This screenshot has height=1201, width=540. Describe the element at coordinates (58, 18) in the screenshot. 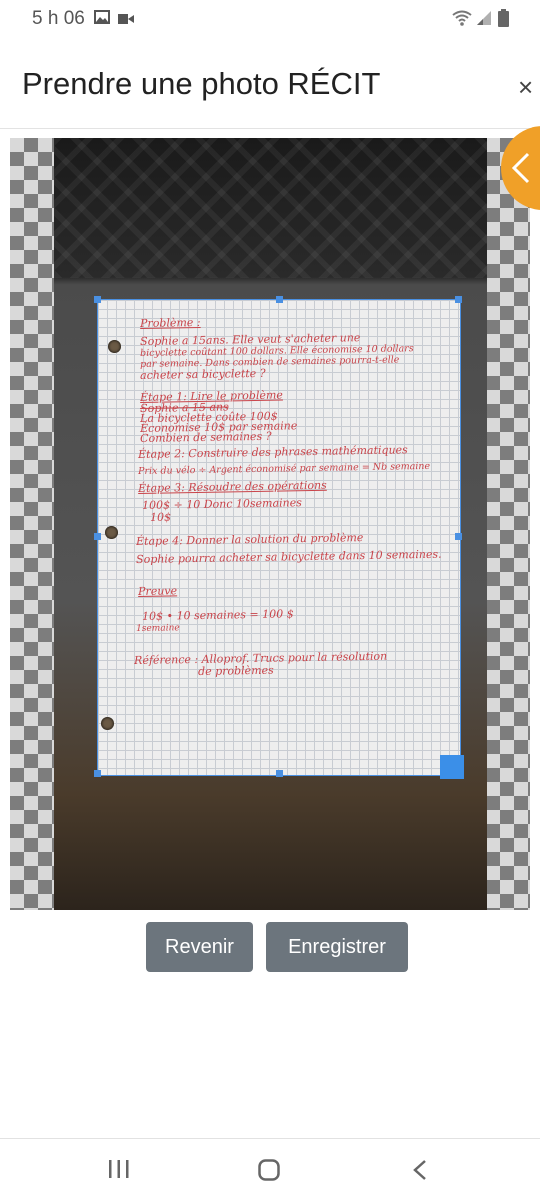

I see `status-time: 5 h 06` at that location.